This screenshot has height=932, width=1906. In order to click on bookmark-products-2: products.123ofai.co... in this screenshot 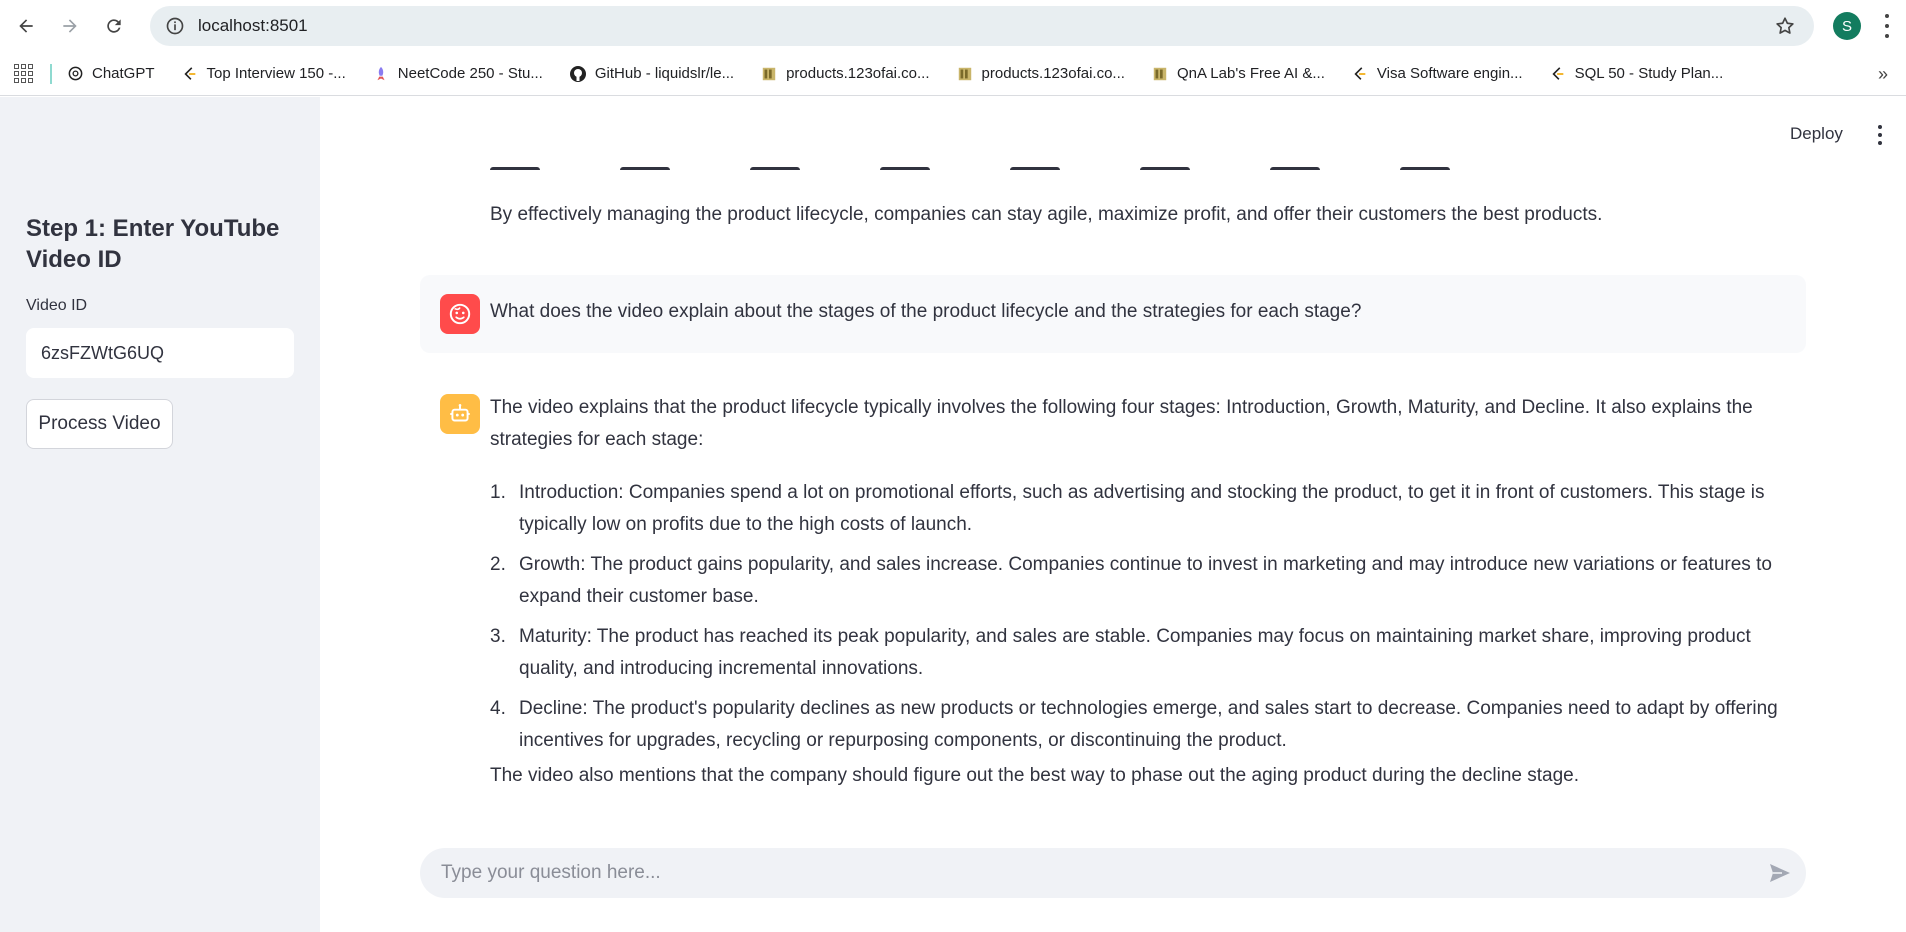, I will do `click(1040, 74)`.